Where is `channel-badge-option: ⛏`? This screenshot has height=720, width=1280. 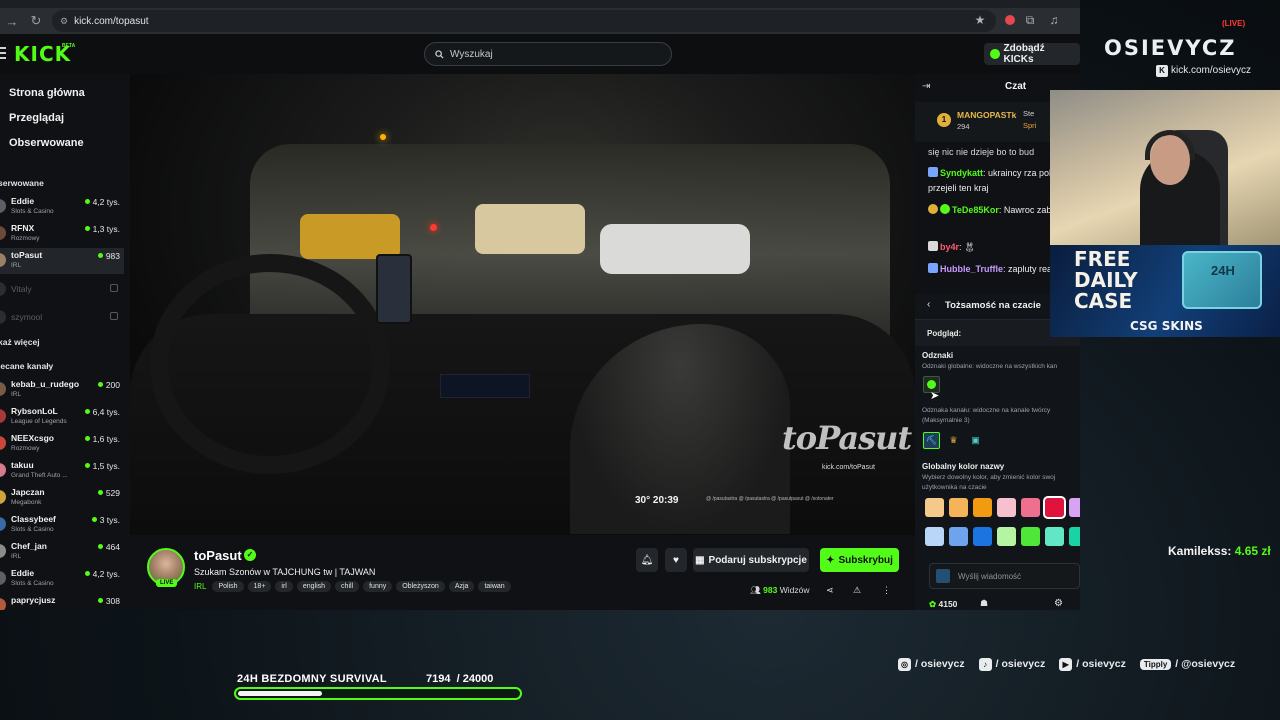 channel-badge-option: ⛏ is located at coordinates (931, 440).